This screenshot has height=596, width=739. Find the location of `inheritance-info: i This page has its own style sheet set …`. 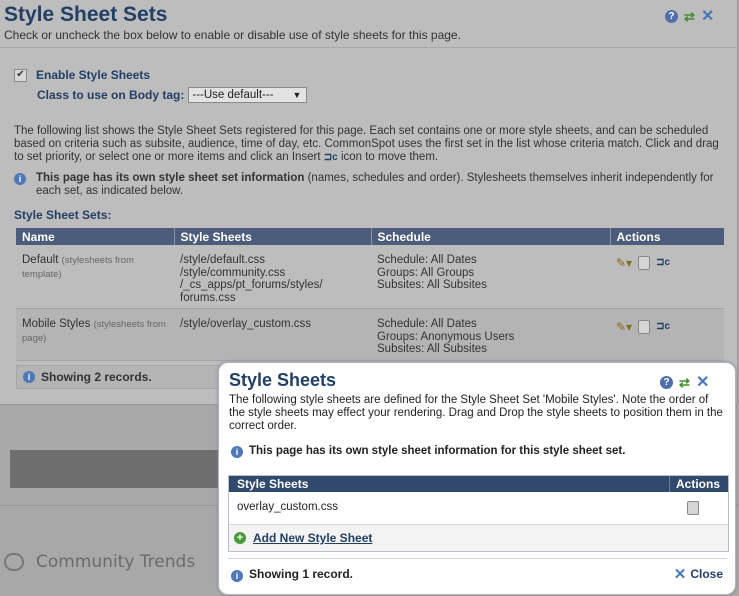

inheritance-info: i This page has its own style sheet set … is located at coordinates (372, 184).